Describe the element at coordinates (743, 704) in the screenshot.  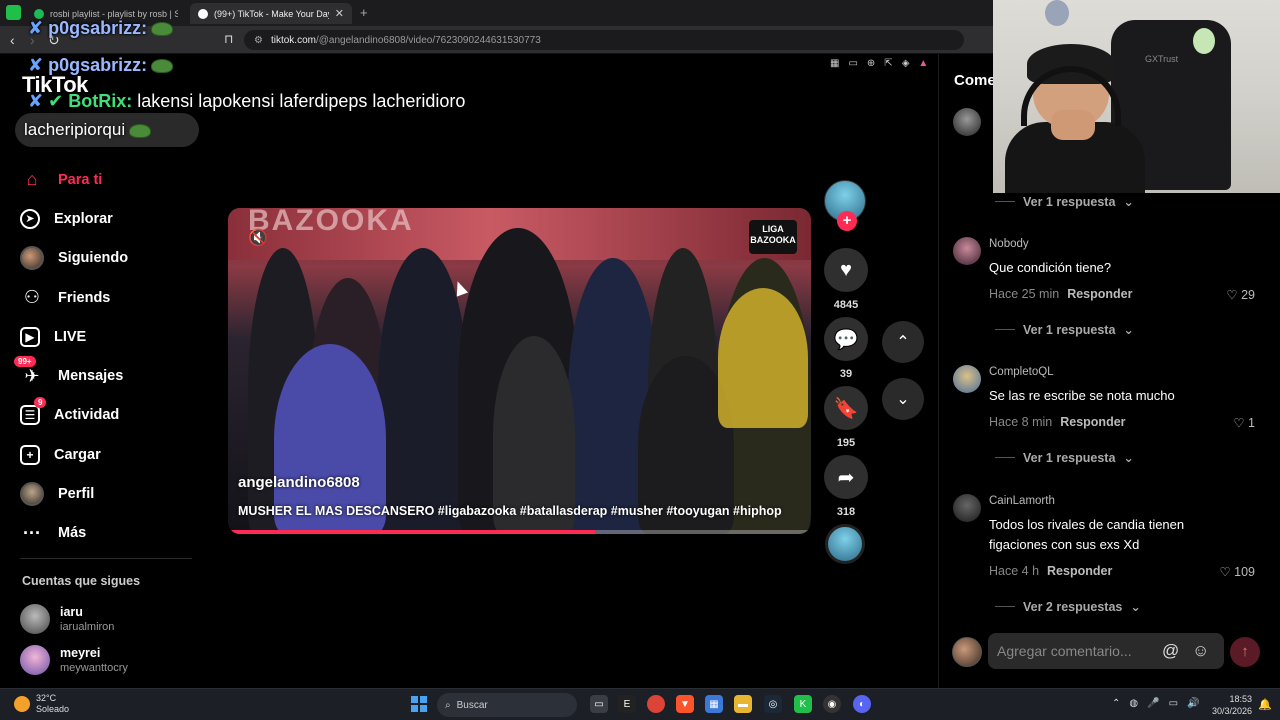
I see `file-explorer-icon: ▬` at that location.